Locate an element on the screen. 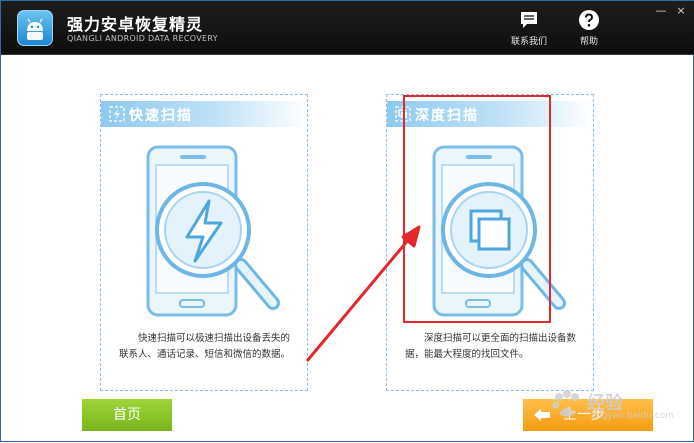 The image size is (694, 443). app-title: 强力安卓恢复精灵 is located at coordinates (135, 24).